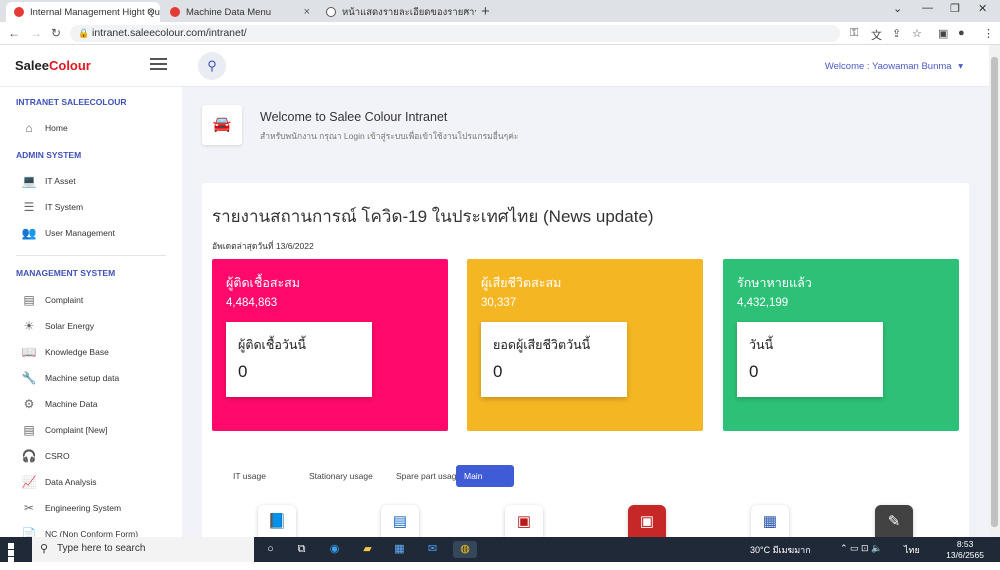 The height and width of the screenshot is (570, 1000). Describe the element at coordinates (465, 549) in the screenshot. I see `chrome-icon: ◍` at that location.